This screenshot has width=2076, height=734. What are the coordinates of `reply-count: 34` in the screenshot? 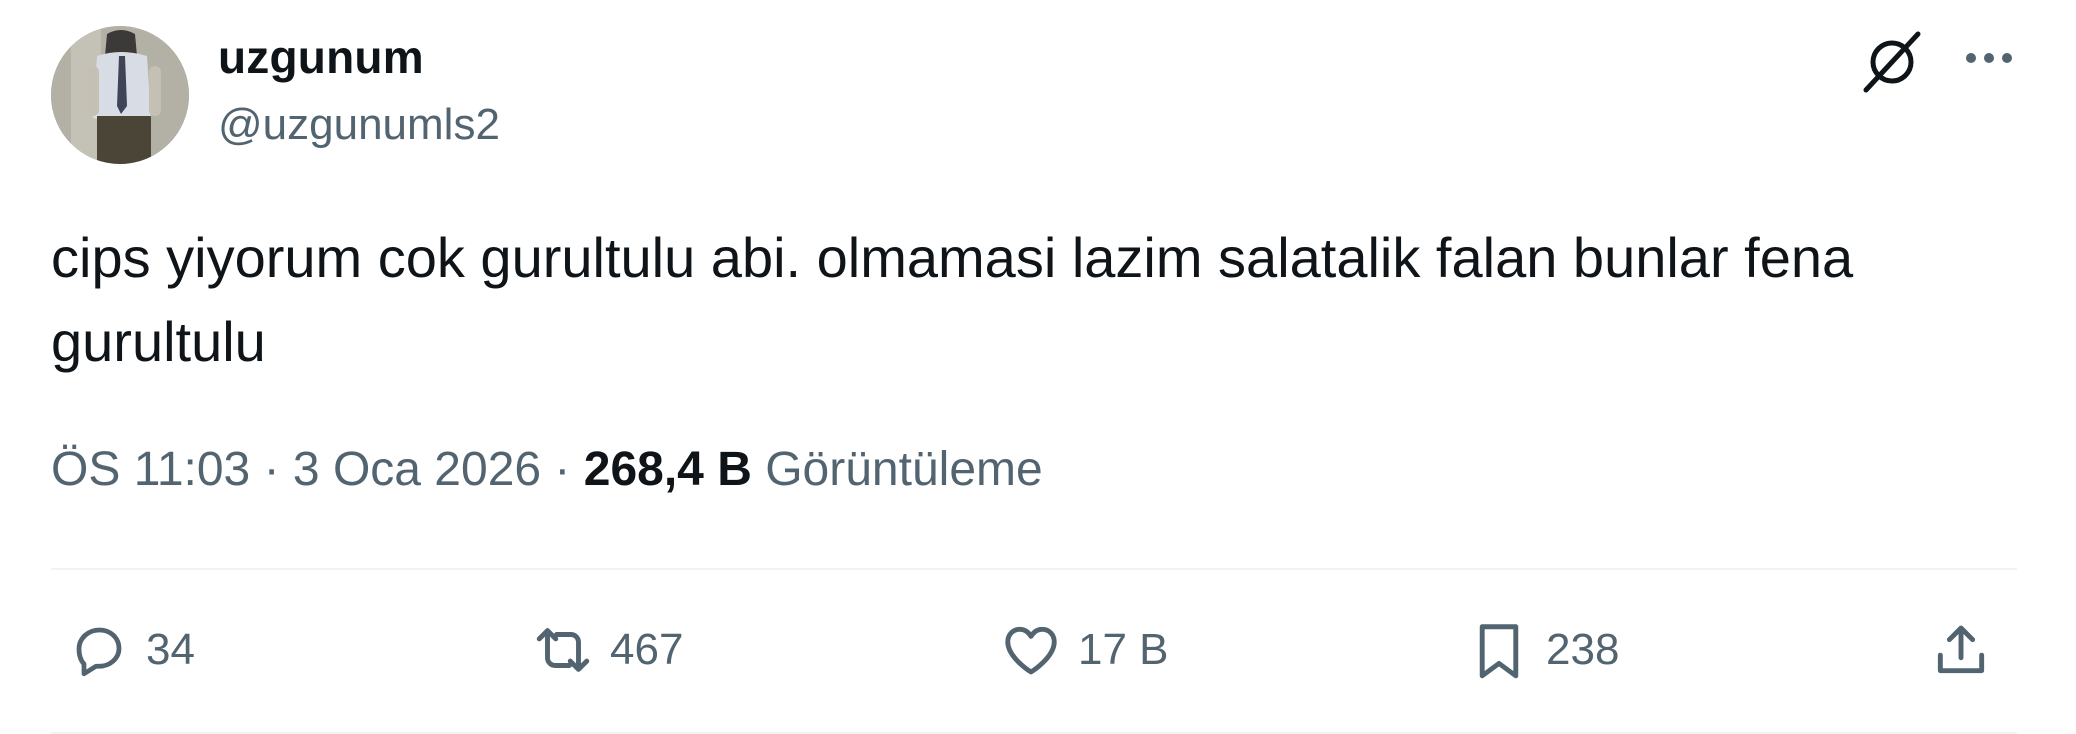 It's located at (170, 649).